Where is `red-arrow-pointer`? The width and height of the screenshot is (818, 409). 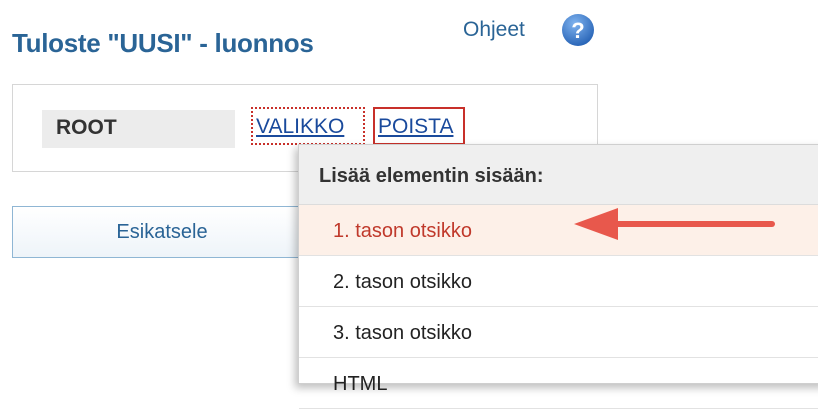
red-arrow-pointer is located at coordinates (674, 224).